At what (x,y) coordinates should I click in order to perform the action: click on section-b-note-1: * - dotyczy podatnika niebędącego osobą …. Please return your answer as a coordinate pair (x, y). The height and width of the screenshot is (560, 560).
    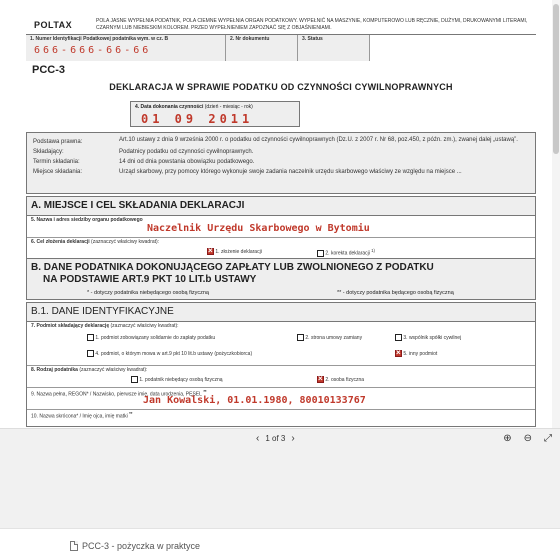
    Looking at the image, I should click on (148, 293).